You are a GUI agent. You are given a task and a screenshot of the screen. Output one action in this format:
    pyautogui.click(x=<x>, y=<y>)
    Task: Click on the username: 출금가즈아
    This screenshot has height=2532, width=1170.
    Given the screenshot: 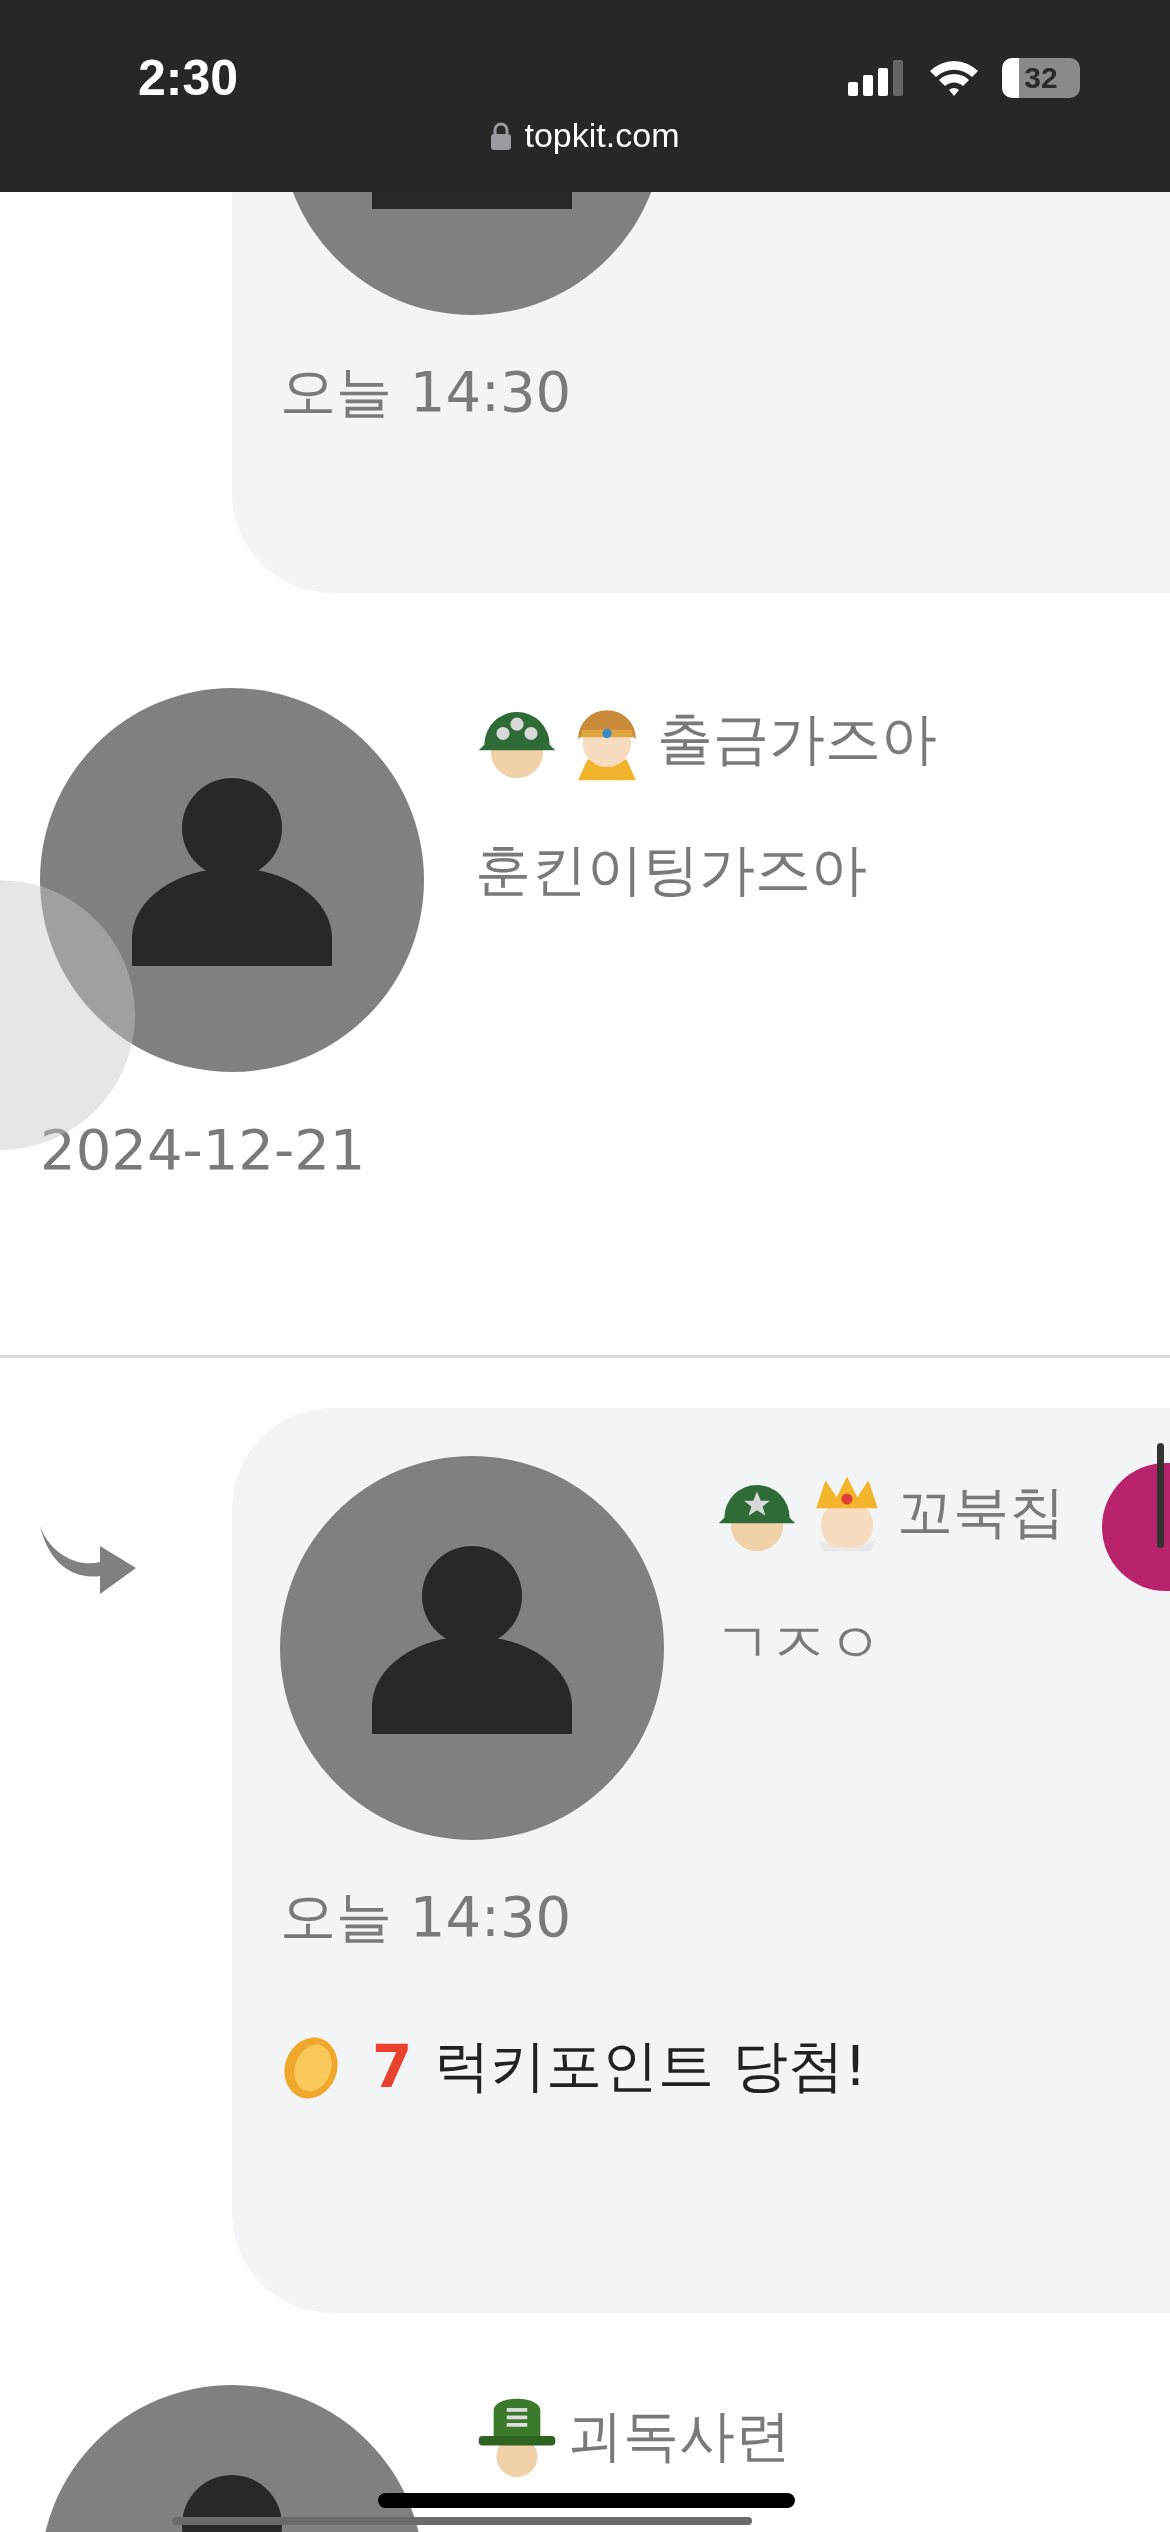 What is the action you would take?
    pyautogui.click(x=797, y=740)
    